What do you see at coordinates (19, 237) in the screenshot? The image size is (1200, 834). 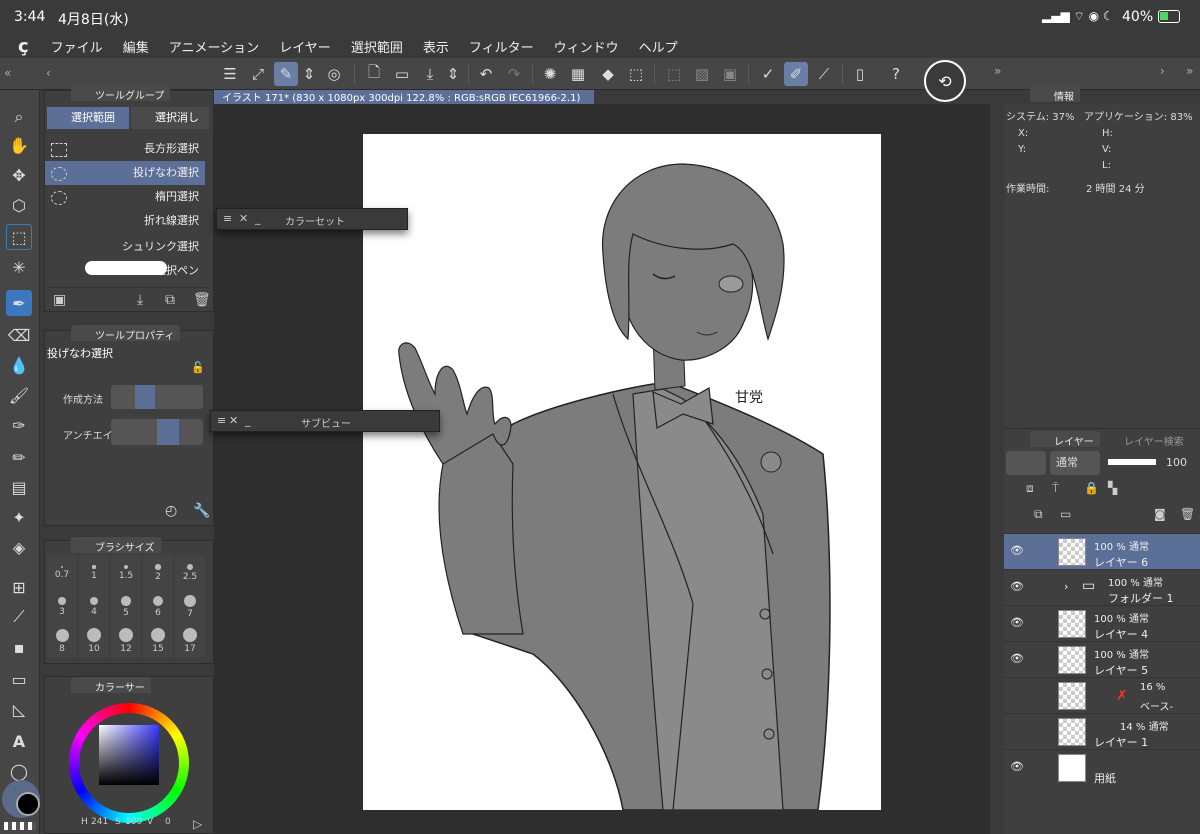 I see `selection-tool-icon: ⬚` at bounding box center [19, 237].